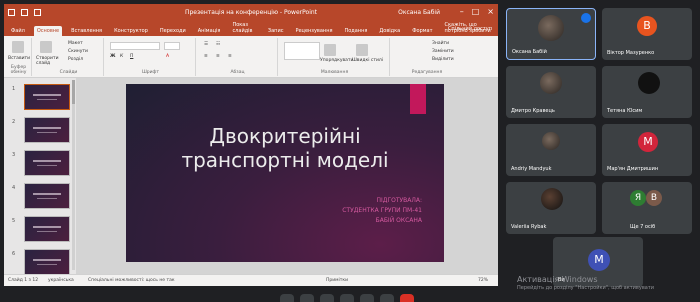 This screenshot has width=700, height=302. Describe the element at coordinates (18, 31) in the screenshot. I see `tab-file: Файл` at that location.